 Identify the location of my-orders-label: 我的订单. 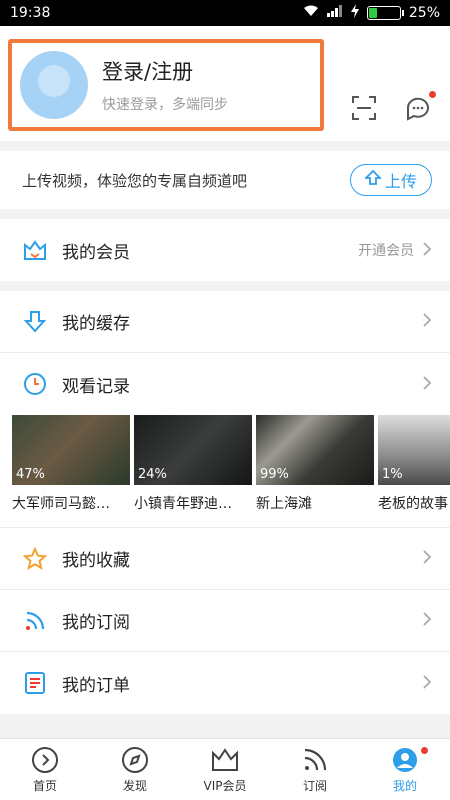
(96, 685).